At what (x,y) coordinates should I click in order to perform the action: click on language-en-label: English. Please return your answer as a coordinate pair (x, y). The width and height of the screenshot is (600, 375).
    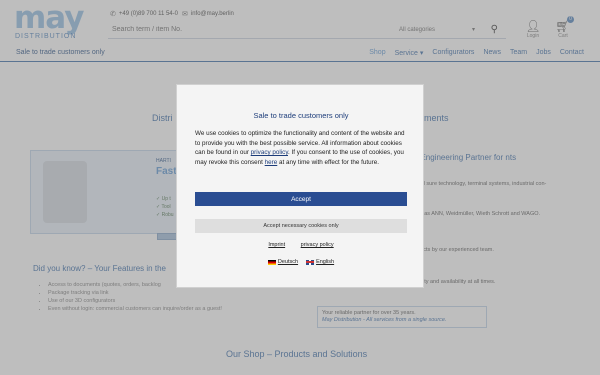
    Looking at the image, I should click on (325, 262).